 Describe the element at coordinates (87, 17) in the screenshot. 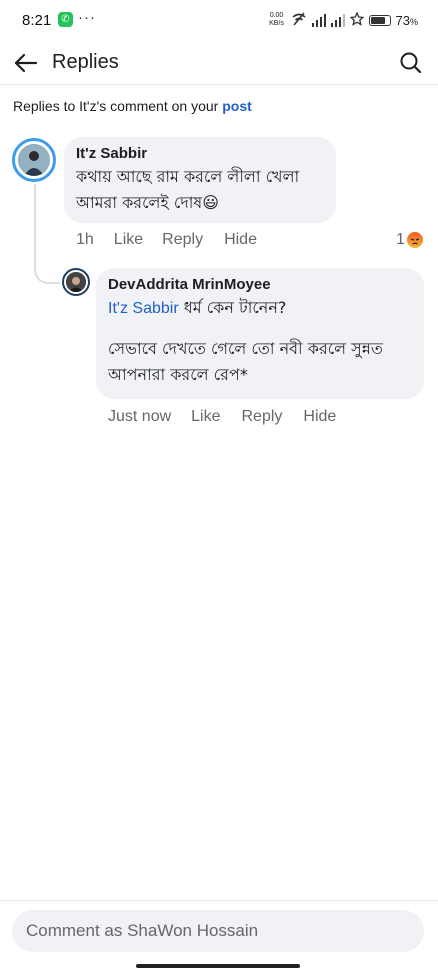

I see `more-notifications-icon: ···` at that location.